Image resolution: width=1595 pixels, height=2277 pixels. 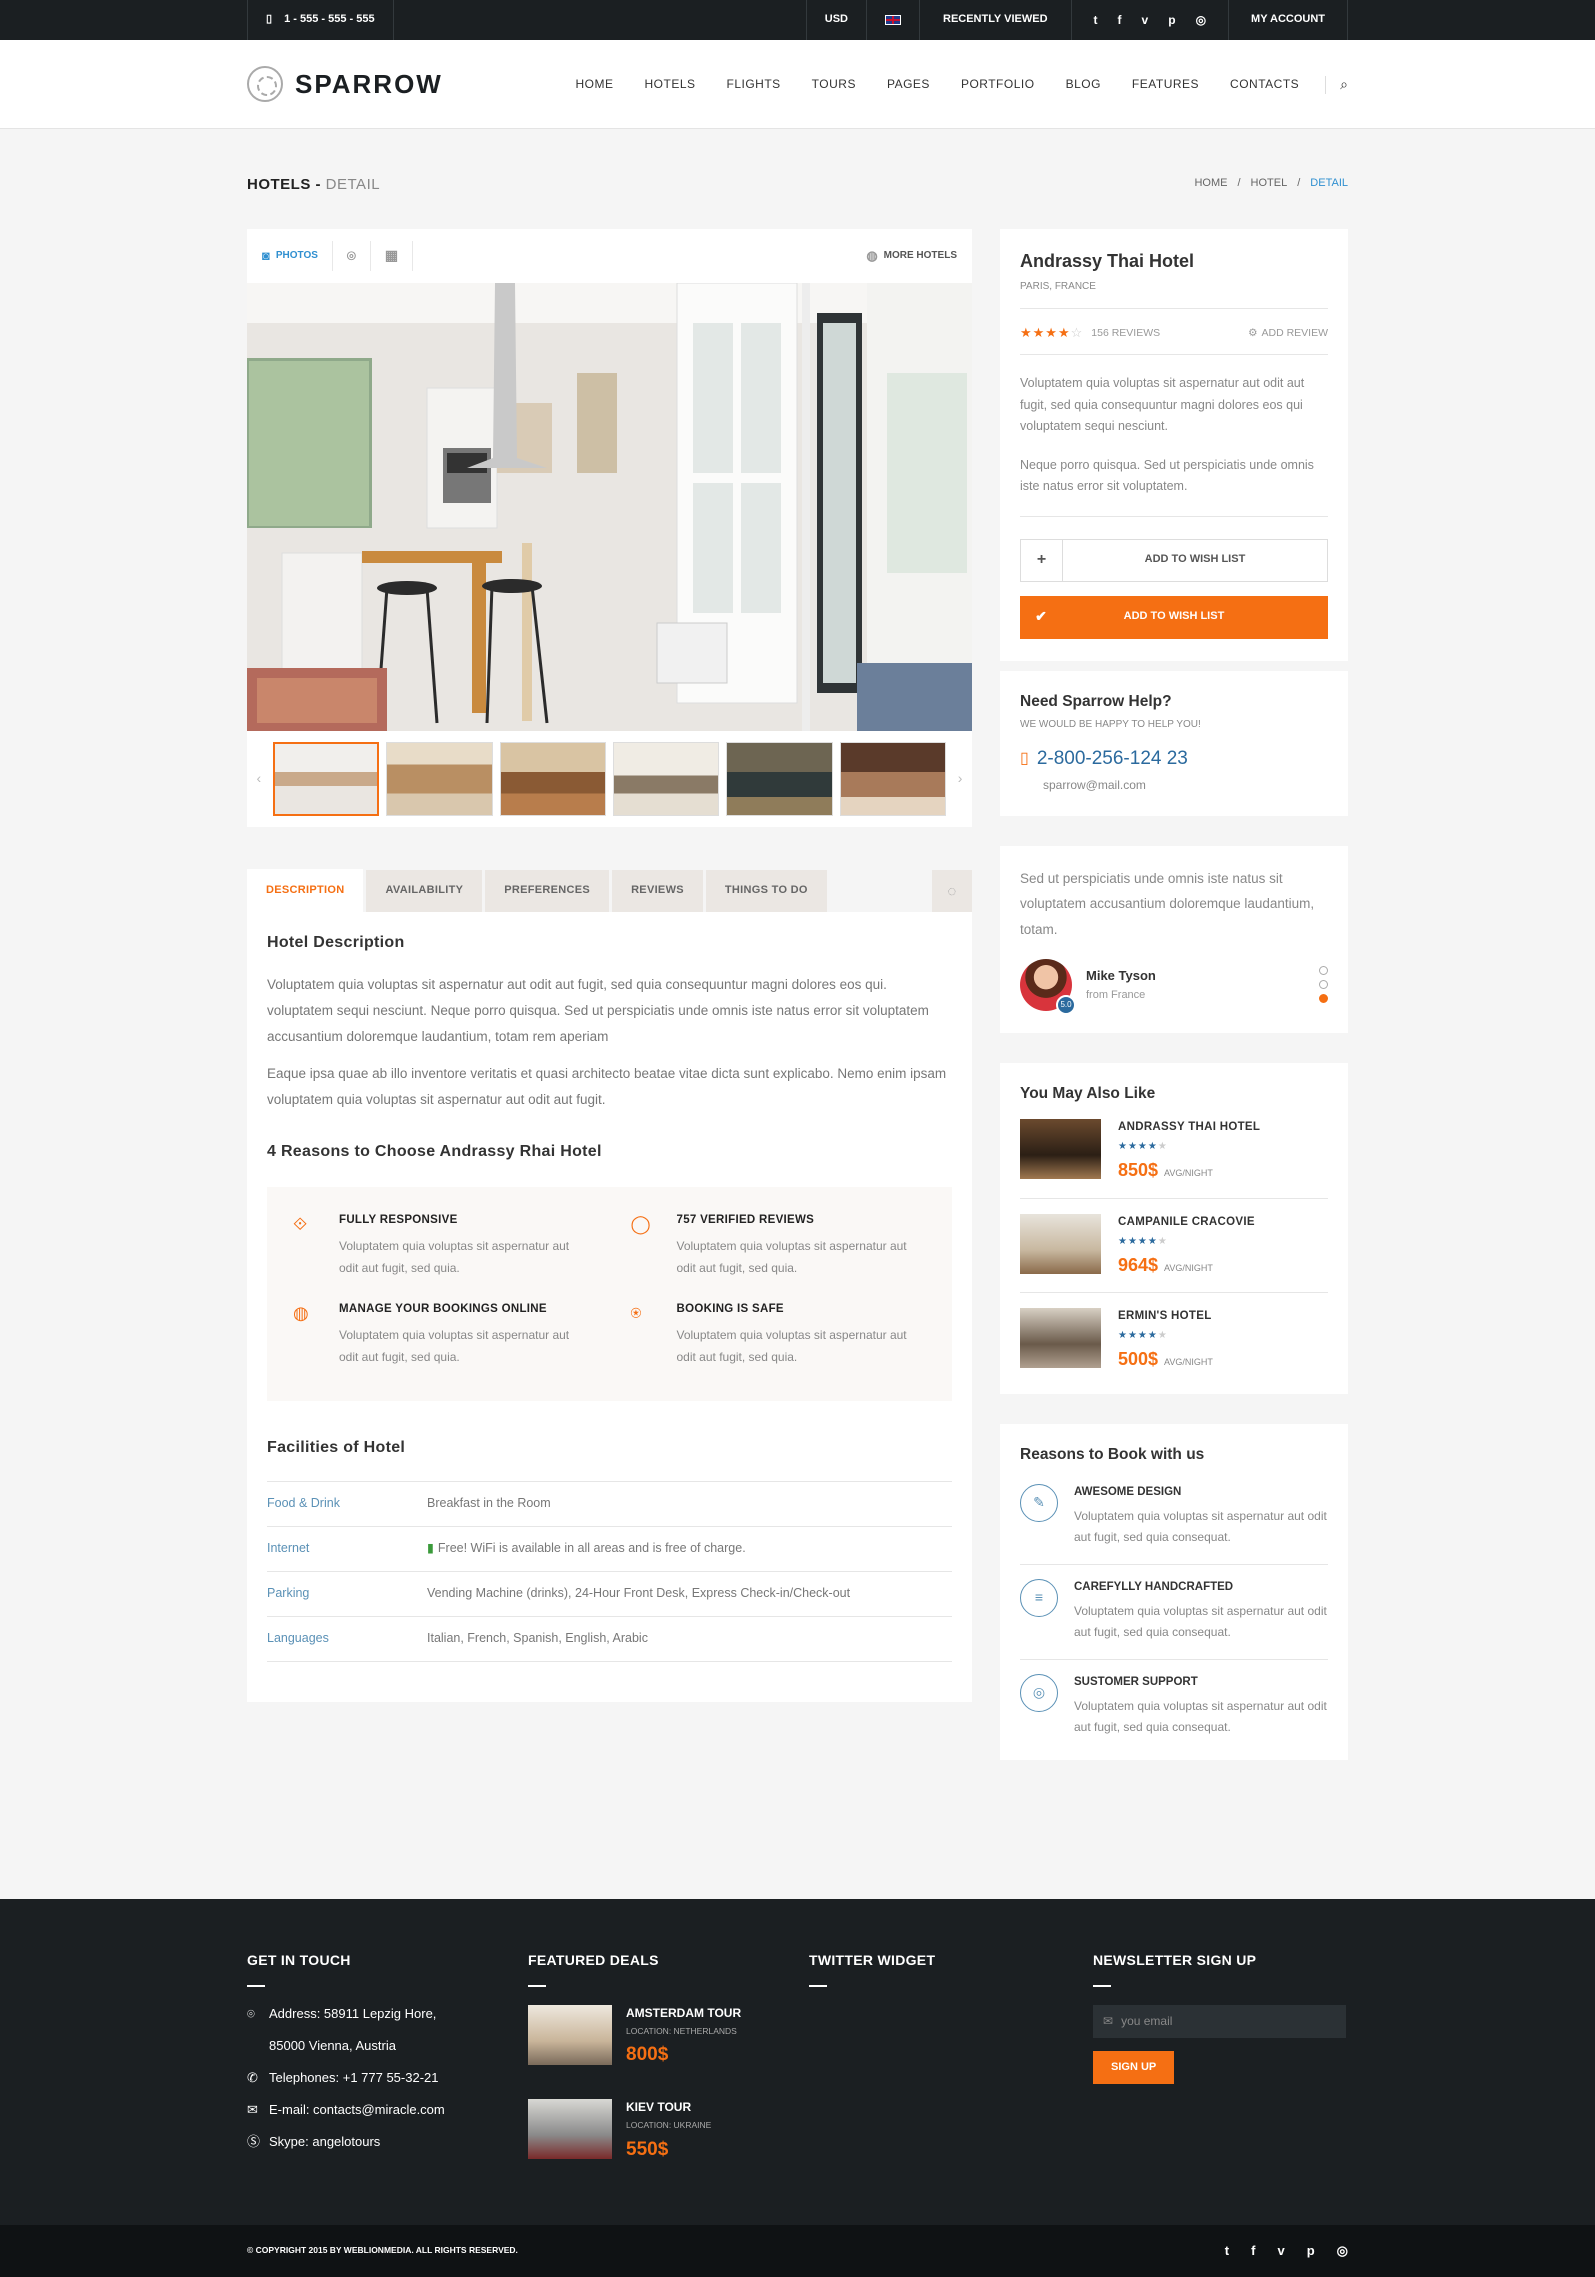 I want to click on language-selector, so click(x=892, y=20).